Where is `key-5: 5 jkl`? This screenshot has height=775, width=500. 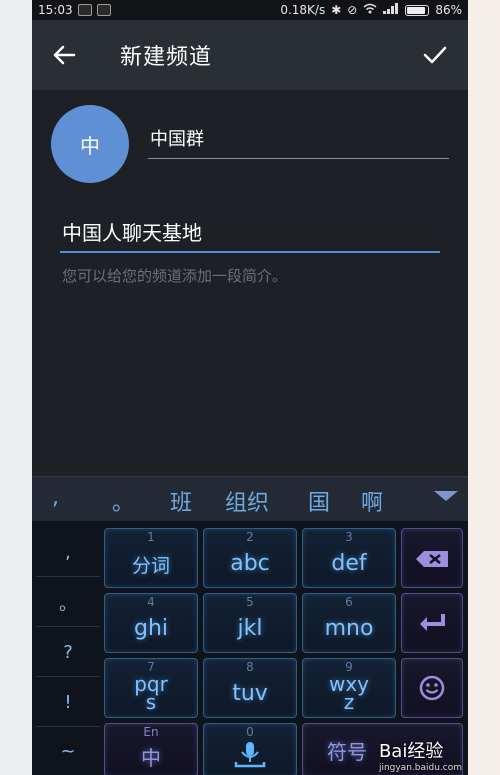 key-5: 5 jkl is located at coordinates (250, 623).